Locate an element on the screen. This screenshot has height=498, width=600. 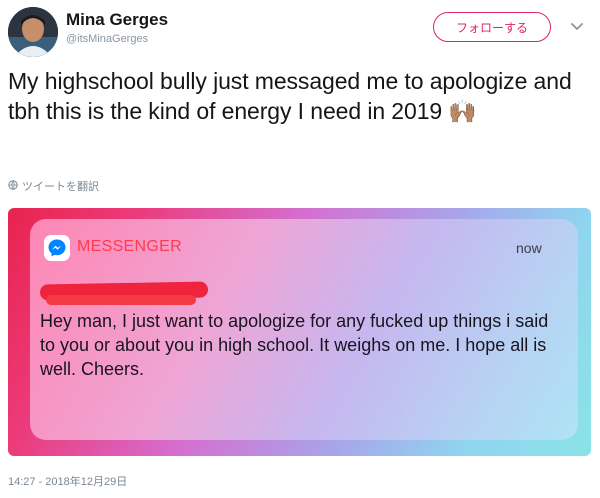
tweet-timestamp: 14:27 - 2018年12月29日 is located at coordinates (67, 481).